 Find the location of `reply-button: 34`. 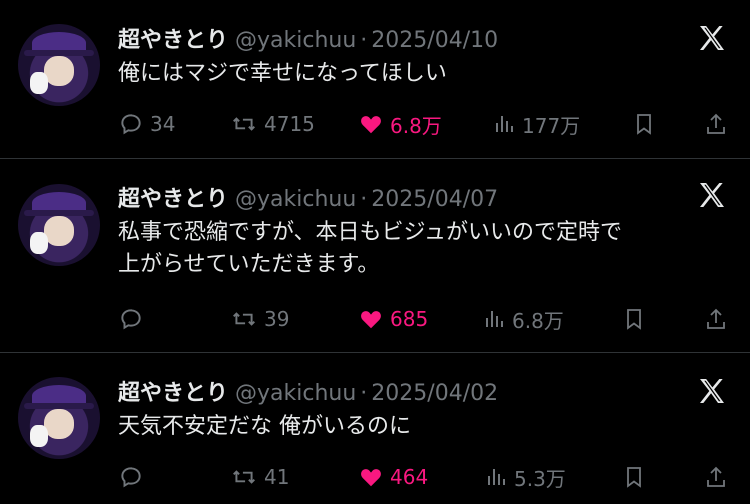

reply-button: 34 is located at coordinates (146, 124).